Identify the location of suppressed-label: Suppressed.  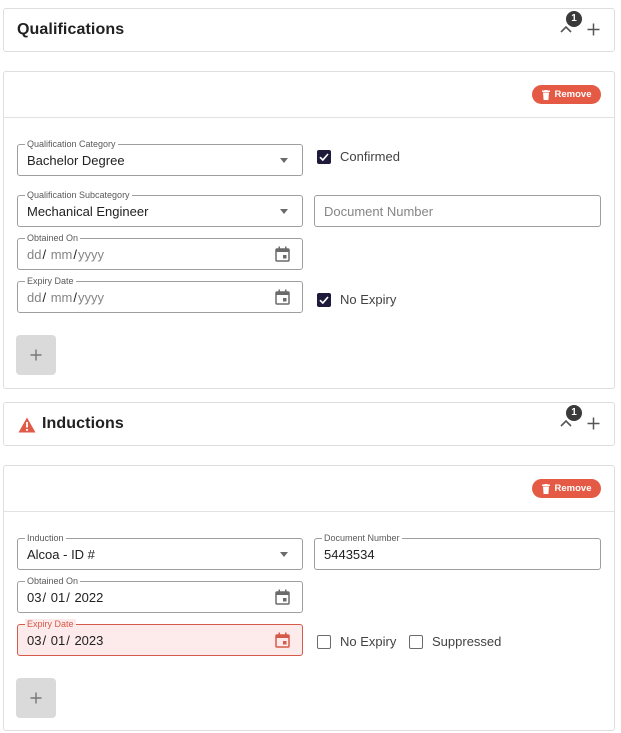
(467, 641).